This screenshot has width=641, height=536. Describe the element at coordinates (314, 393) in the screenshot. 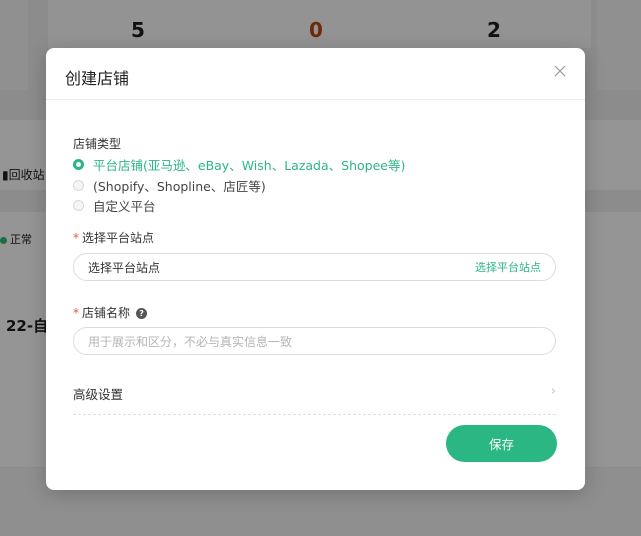

I see `advanced-settings-row: 高级设置 ›` at that location.